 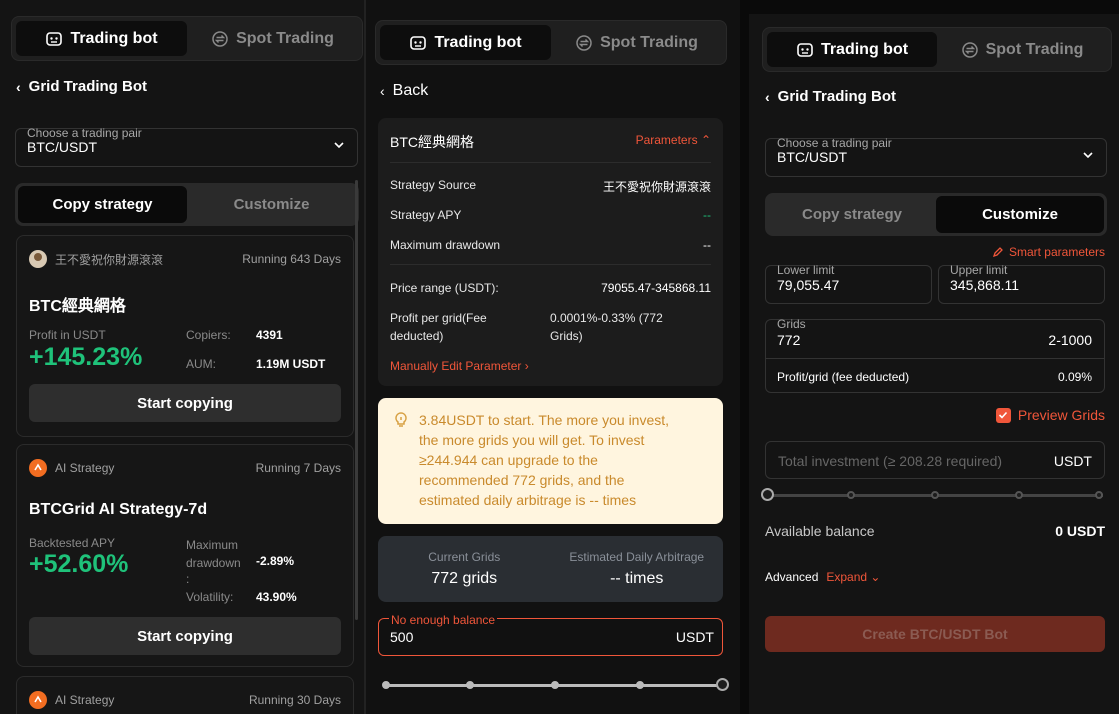 I want to click on advanced-label: Advanced, so click(x=792, y=577).